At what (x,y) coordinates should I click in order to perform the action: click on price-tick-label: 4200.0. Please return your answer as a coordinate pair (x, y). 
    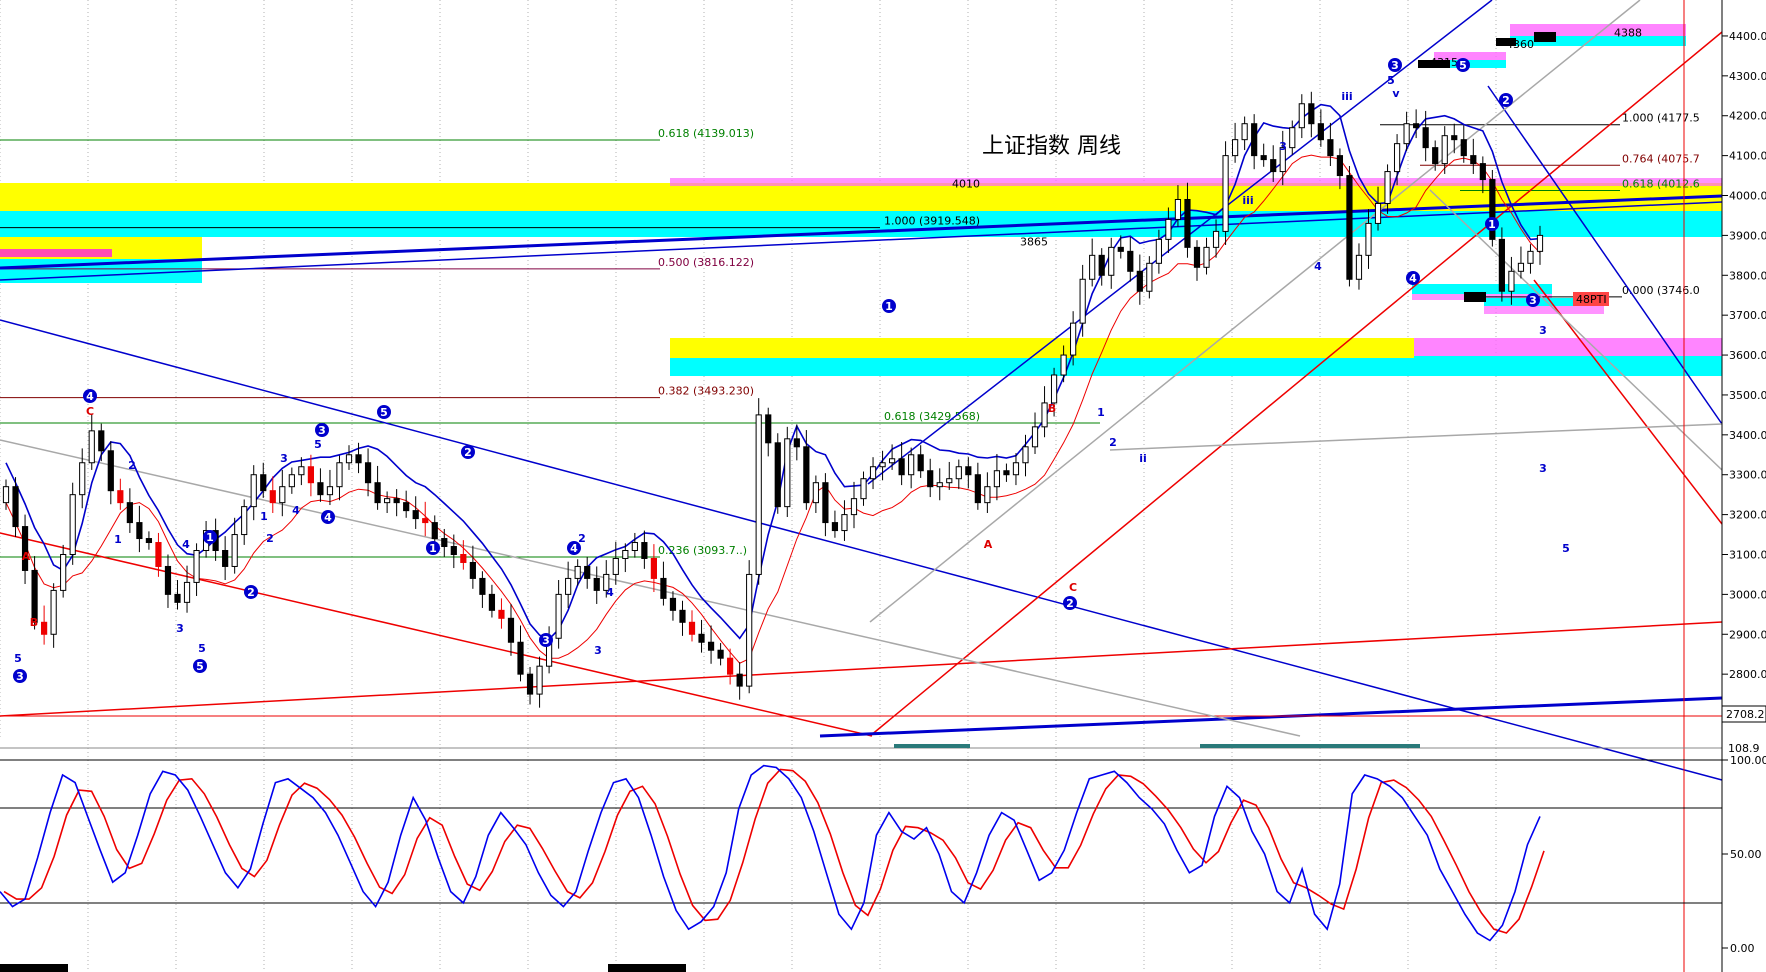
    Looking at the image, I should click on (1747, 116).